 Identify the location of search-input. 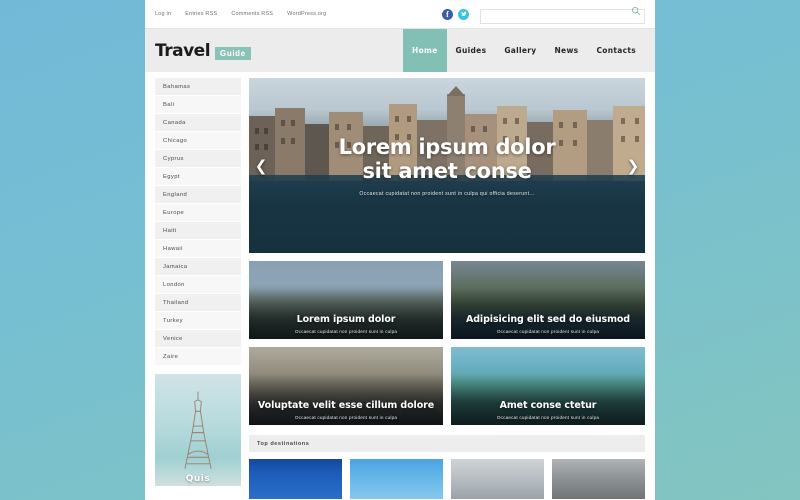
(562, 16).